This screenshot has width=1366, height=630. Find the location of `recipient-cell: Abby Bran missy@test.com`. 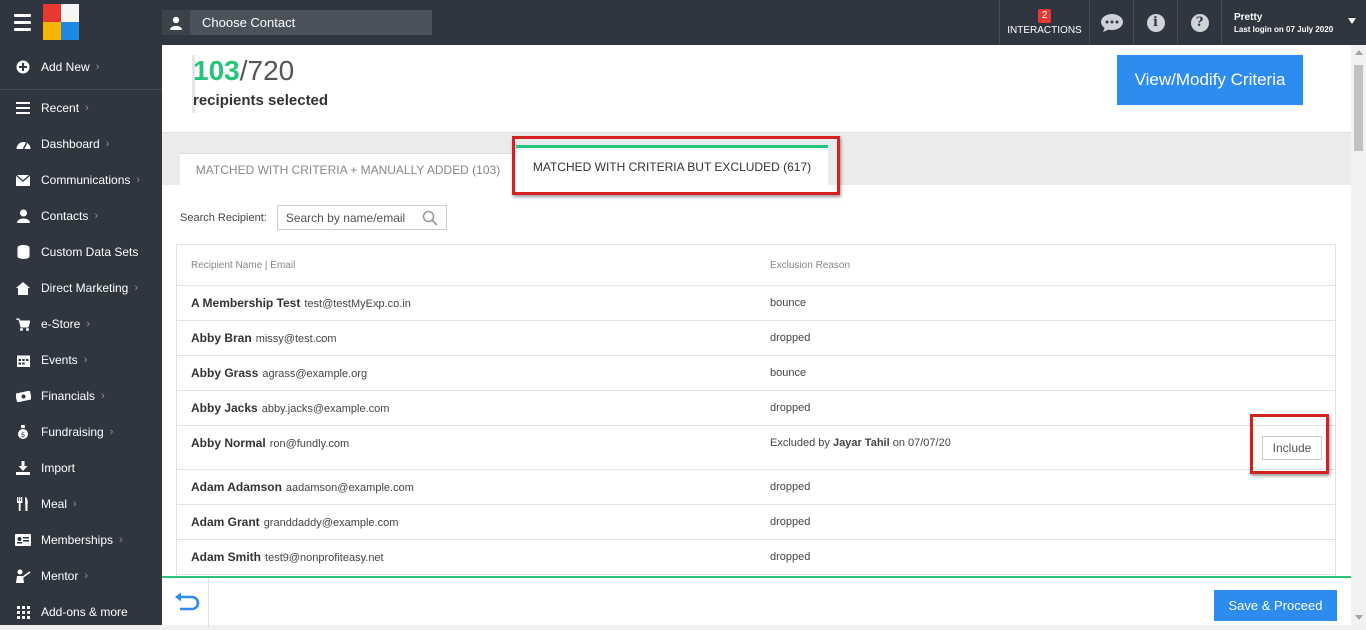

recipient-cell: Abby Bran missy@test.com is located at coordinates (264, 338).